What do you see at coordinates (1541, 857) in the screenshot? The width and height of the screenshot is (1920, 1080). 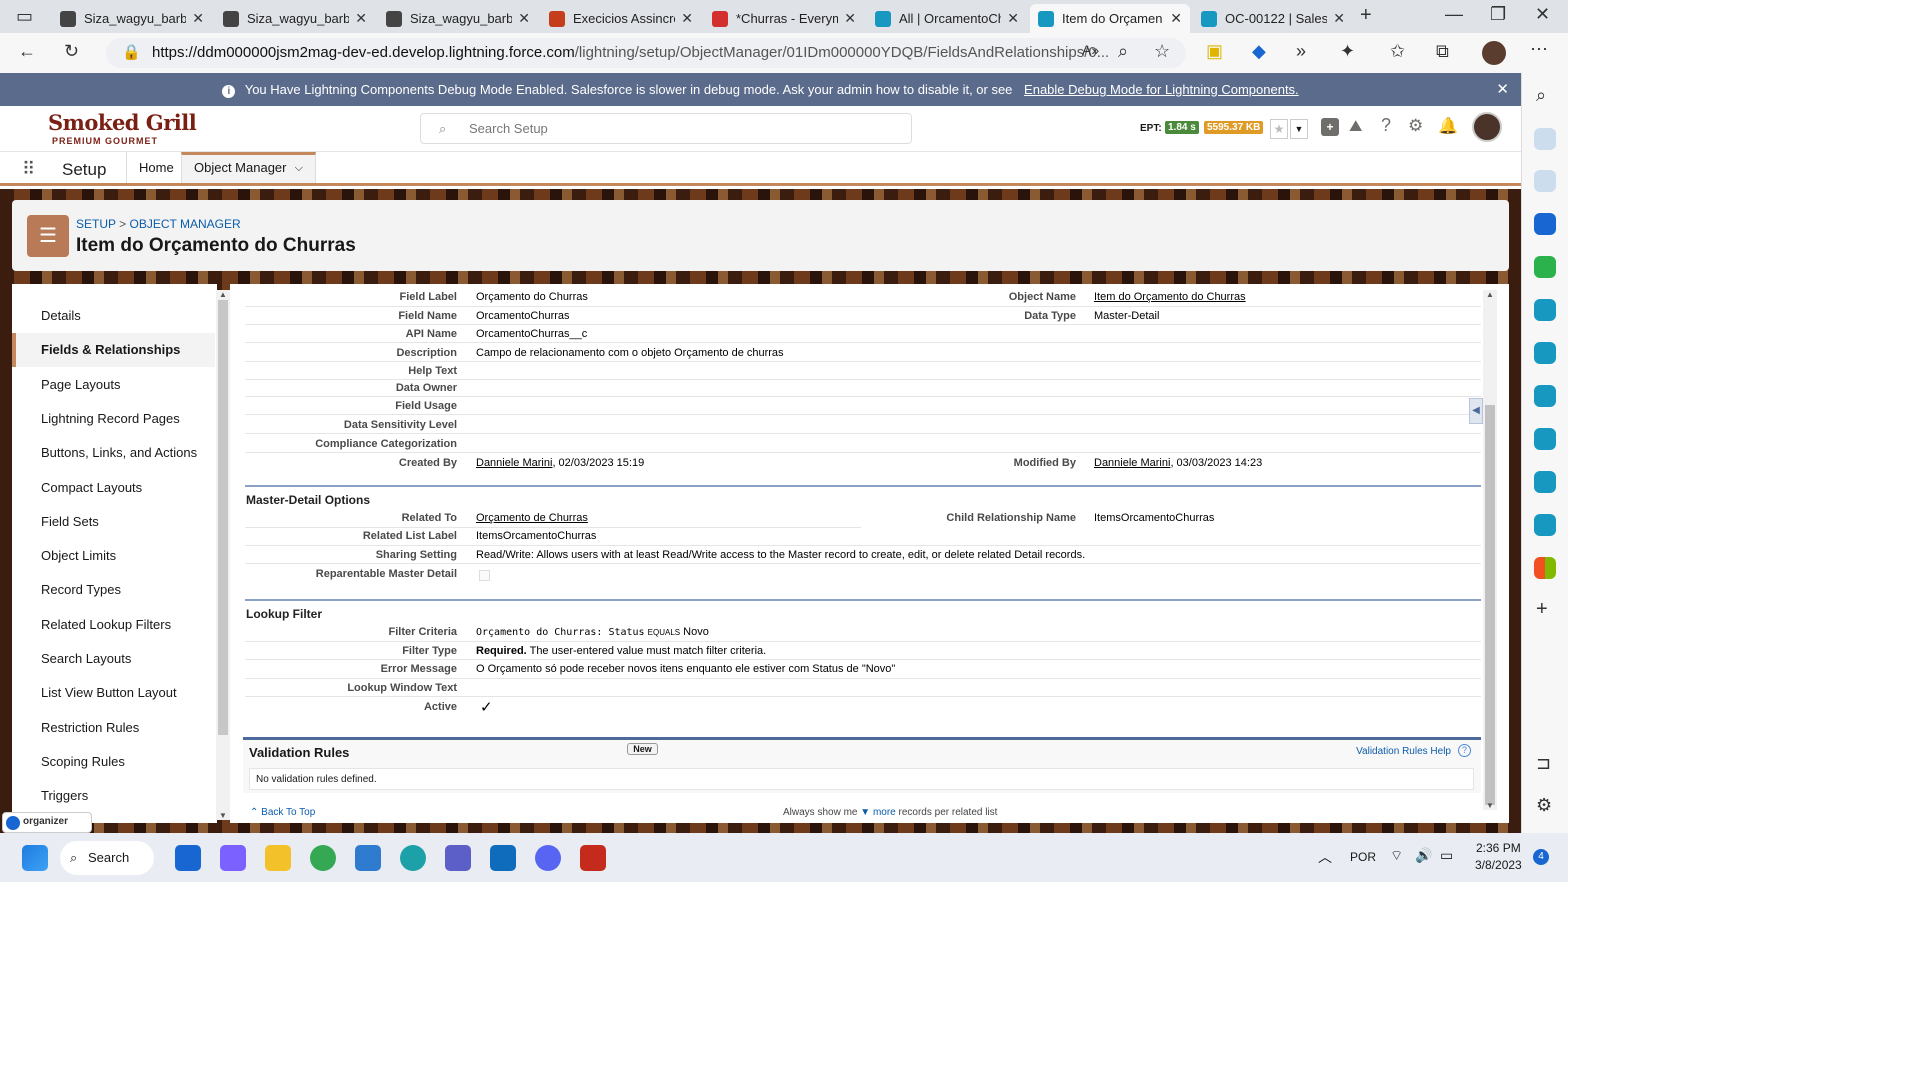 I see `notification-count-badge: 4` at bounding box center [1541, 857].